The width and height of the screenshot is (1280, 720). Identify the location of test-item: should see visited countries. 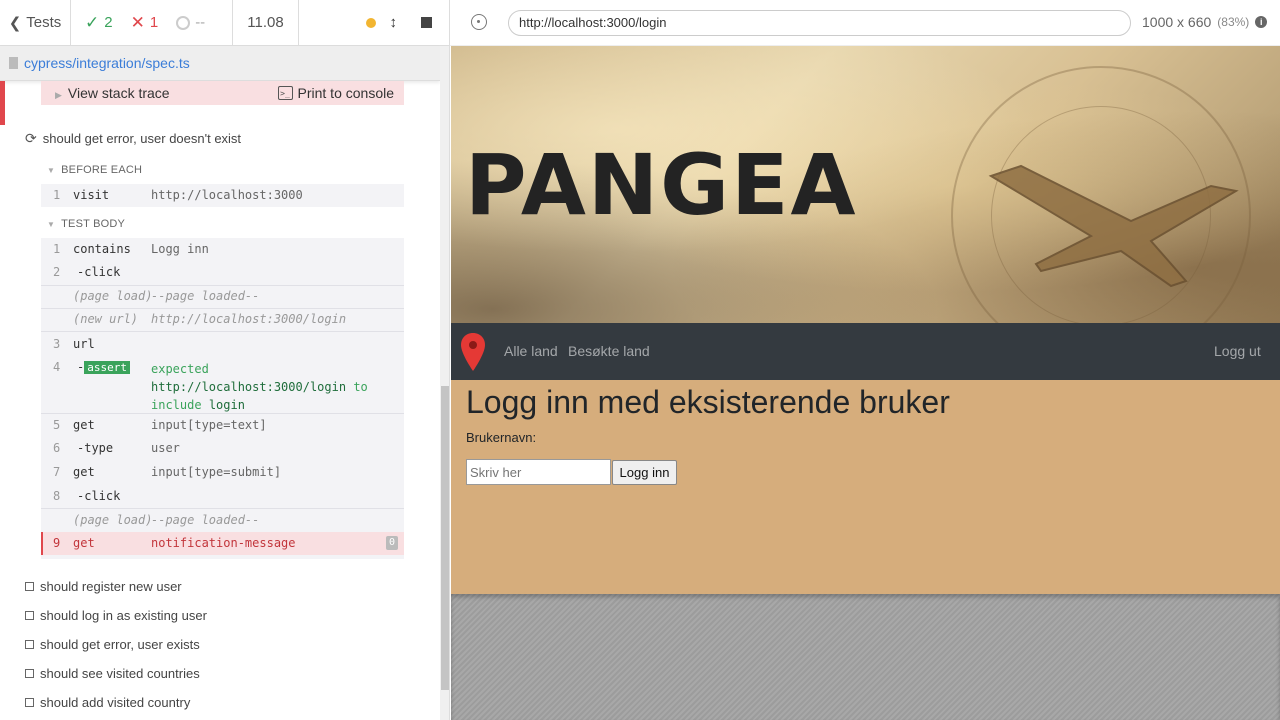
(112, 673).